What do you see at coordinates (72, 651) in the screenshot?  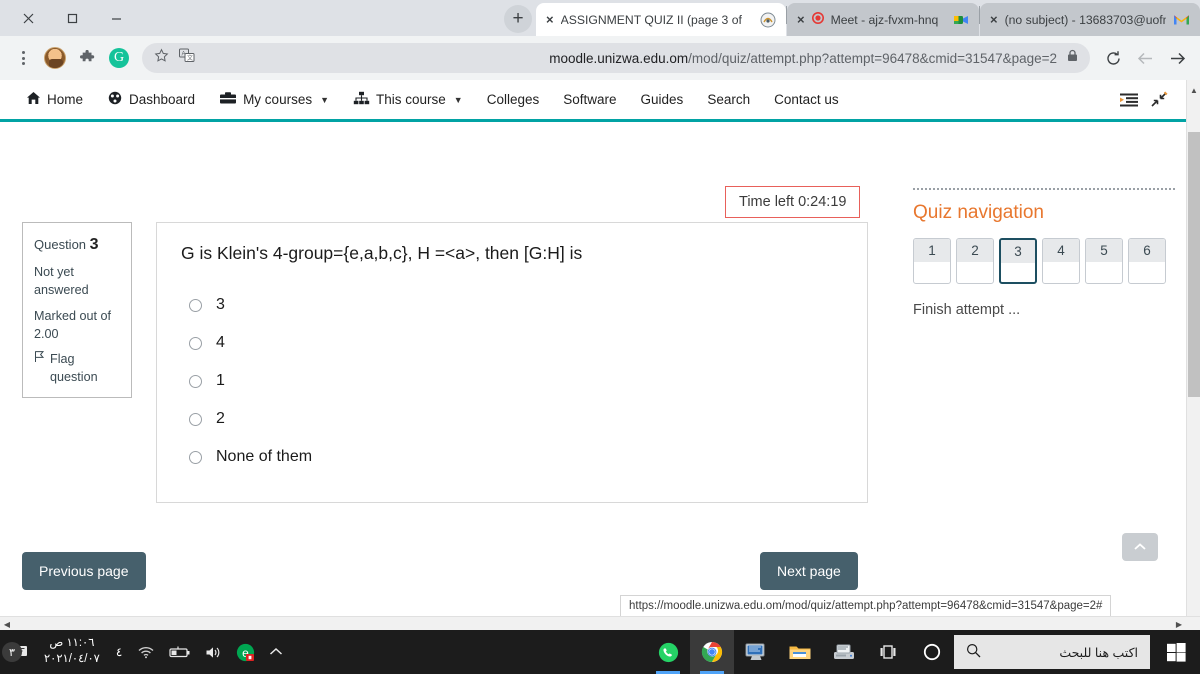 I see `taskbar-clock: ١١:٠٦ ص ٢٠٢١/٠٤/٠٧` at bounding box center [72, 651].